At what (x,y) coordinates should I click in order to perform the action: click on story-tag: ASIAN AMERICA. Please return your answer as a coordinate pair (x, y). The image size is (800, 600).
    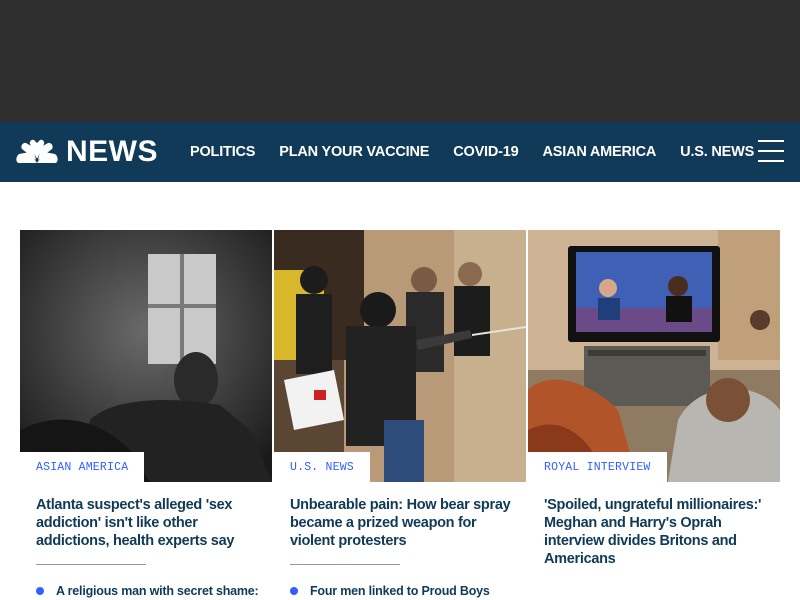
    Looking at the image, I should click on (82, 467).